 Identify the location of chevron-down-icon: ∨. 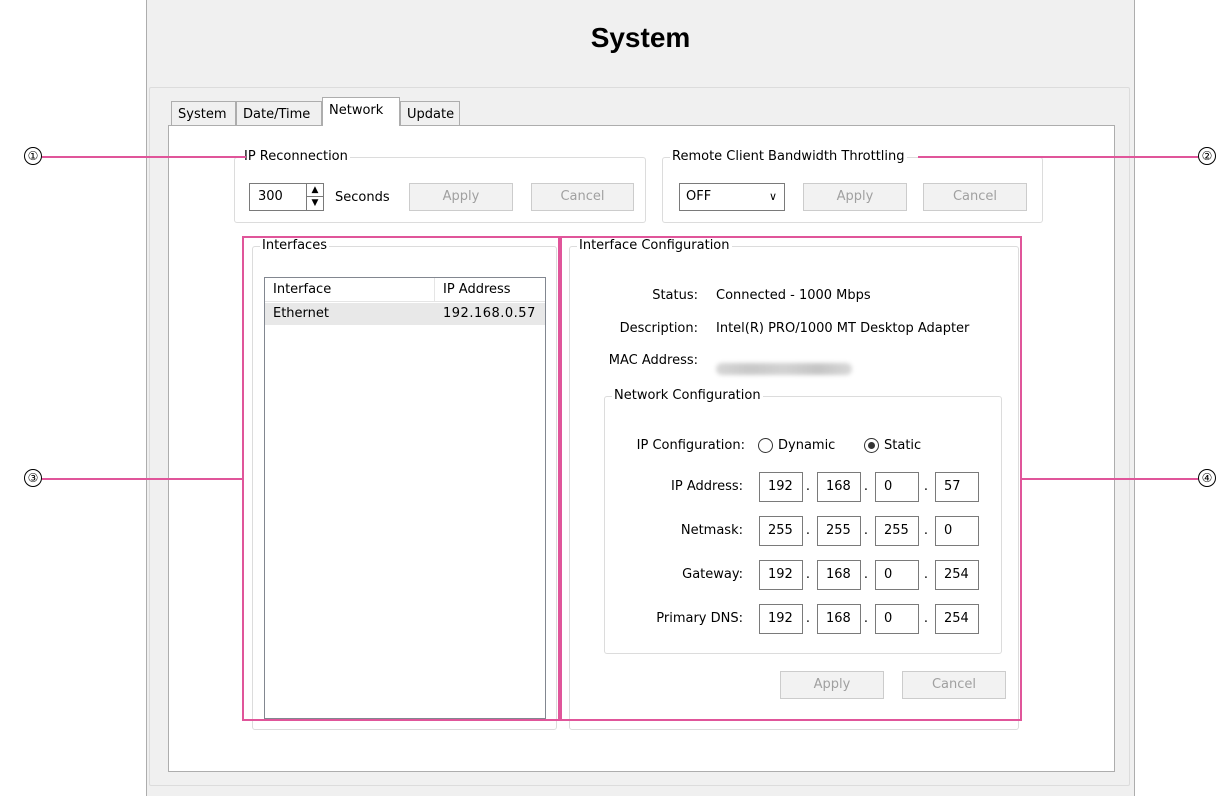
(772, 196).